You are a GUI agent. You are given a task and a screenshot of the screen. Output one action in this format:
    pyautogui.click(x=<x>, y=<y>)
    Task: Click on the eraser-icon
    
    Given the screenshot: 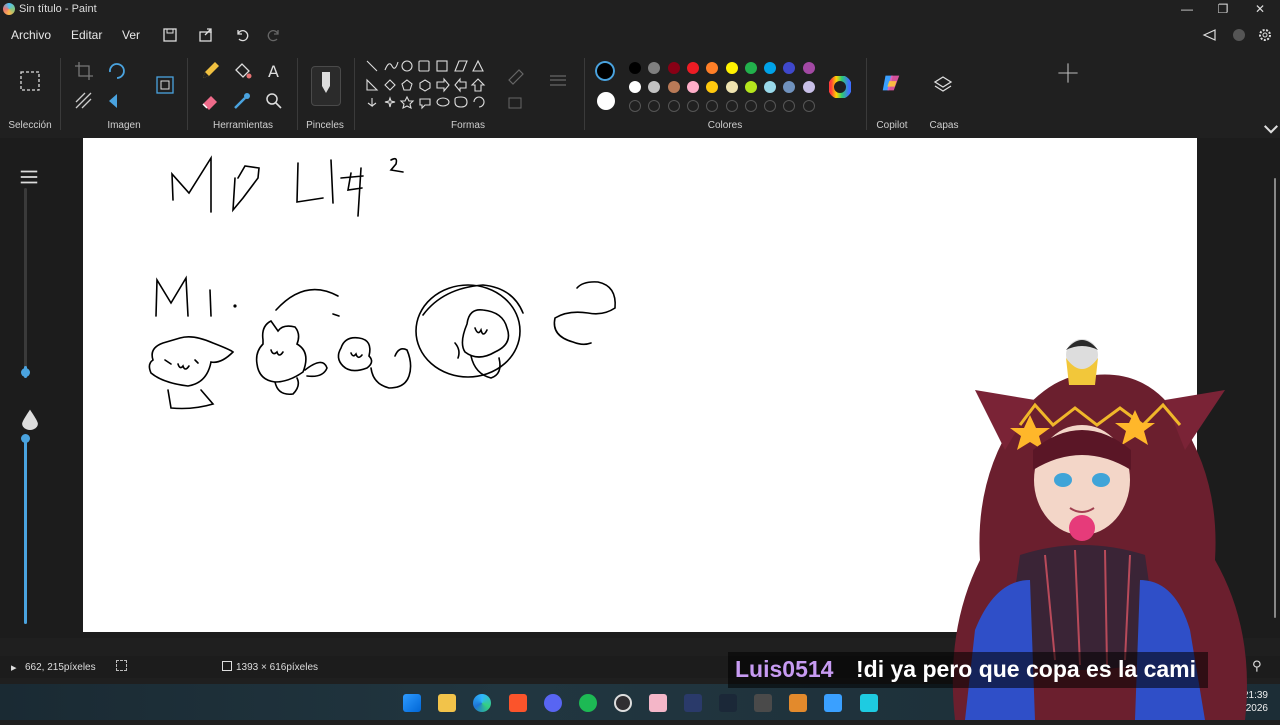 What is the action you would take?
    pyautogui.click(x=210, y=101)
    